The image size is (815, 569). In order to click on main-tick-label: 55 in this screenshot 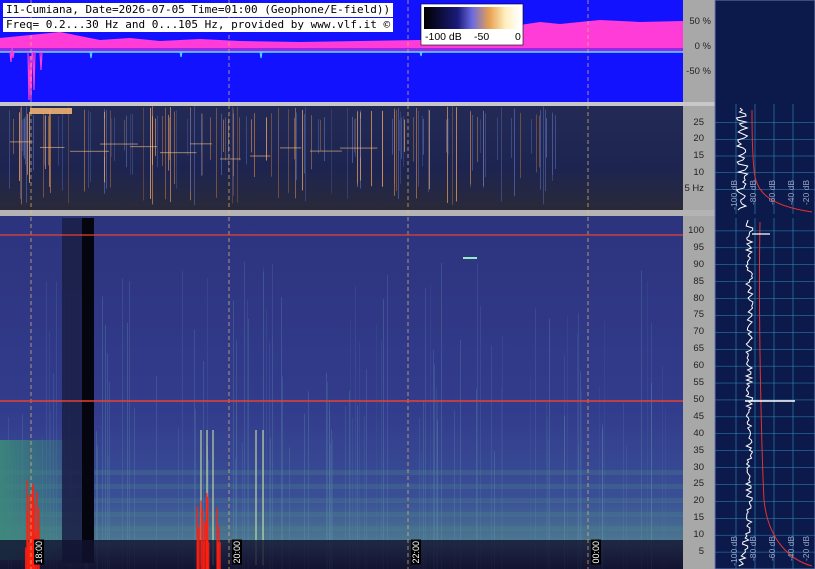, I will do `click(698, 383)`.